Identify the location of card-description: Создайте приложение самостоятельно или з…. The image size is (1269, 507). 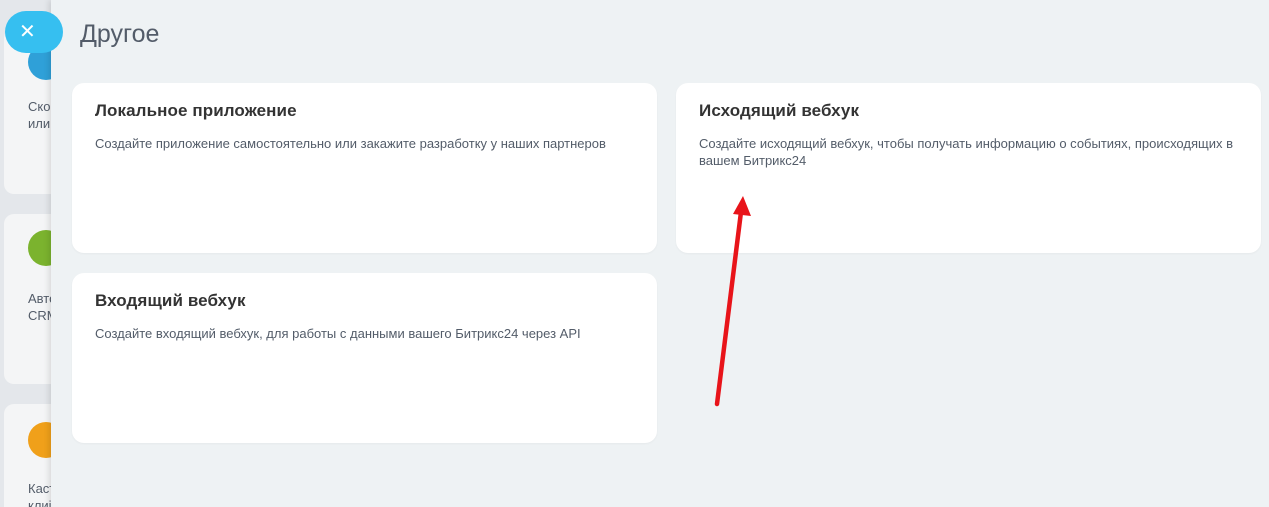
(350, 143).